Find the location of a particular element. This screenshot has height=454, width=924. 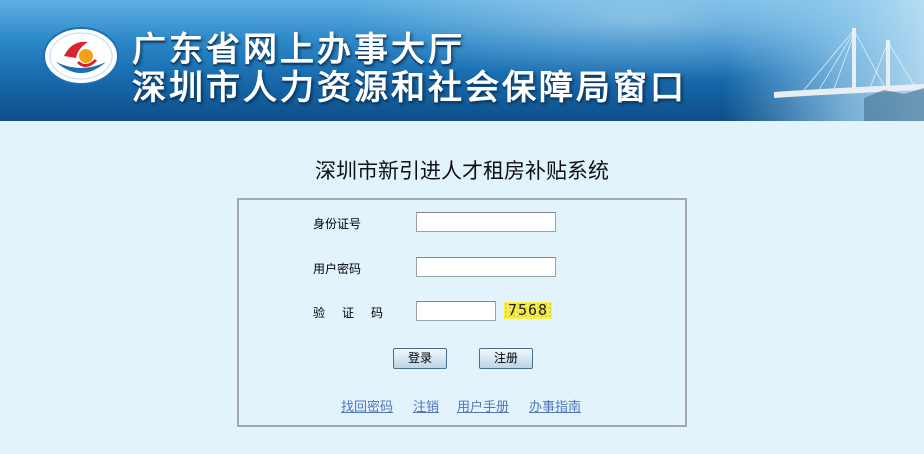

captcha-label-char: 证 is located at coordinates (348, 313).